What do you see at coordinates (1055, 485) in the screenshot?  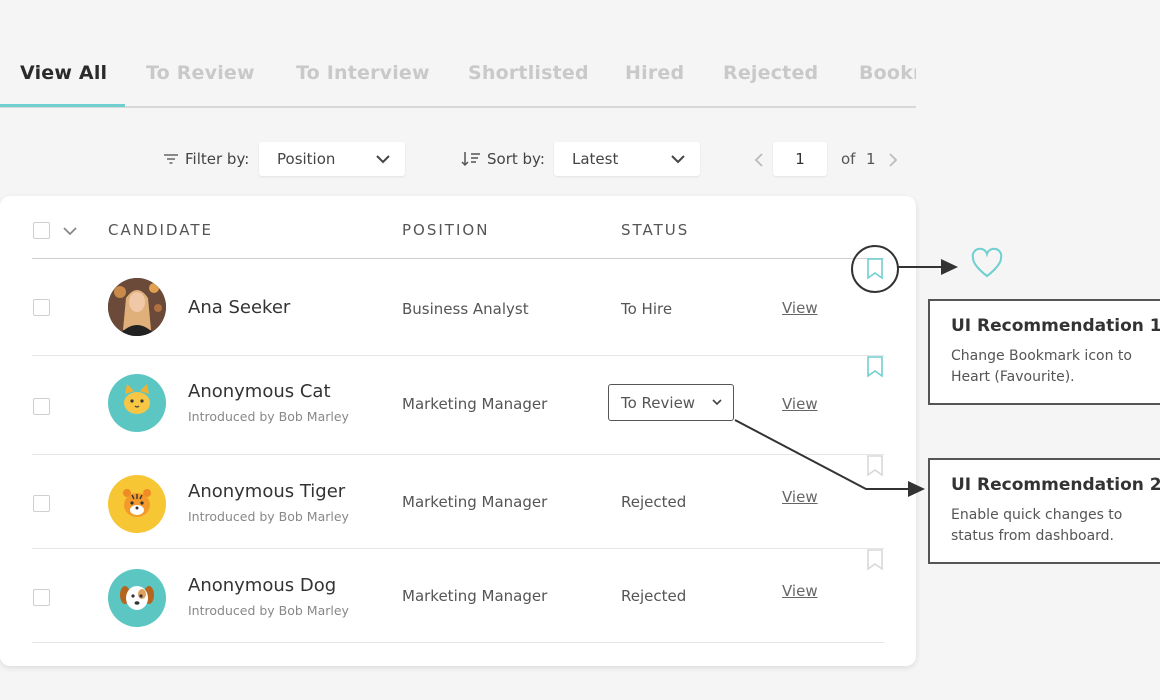 I see `recommendation-title: UI Recommendation 2` at bounding box center [1055, 485].